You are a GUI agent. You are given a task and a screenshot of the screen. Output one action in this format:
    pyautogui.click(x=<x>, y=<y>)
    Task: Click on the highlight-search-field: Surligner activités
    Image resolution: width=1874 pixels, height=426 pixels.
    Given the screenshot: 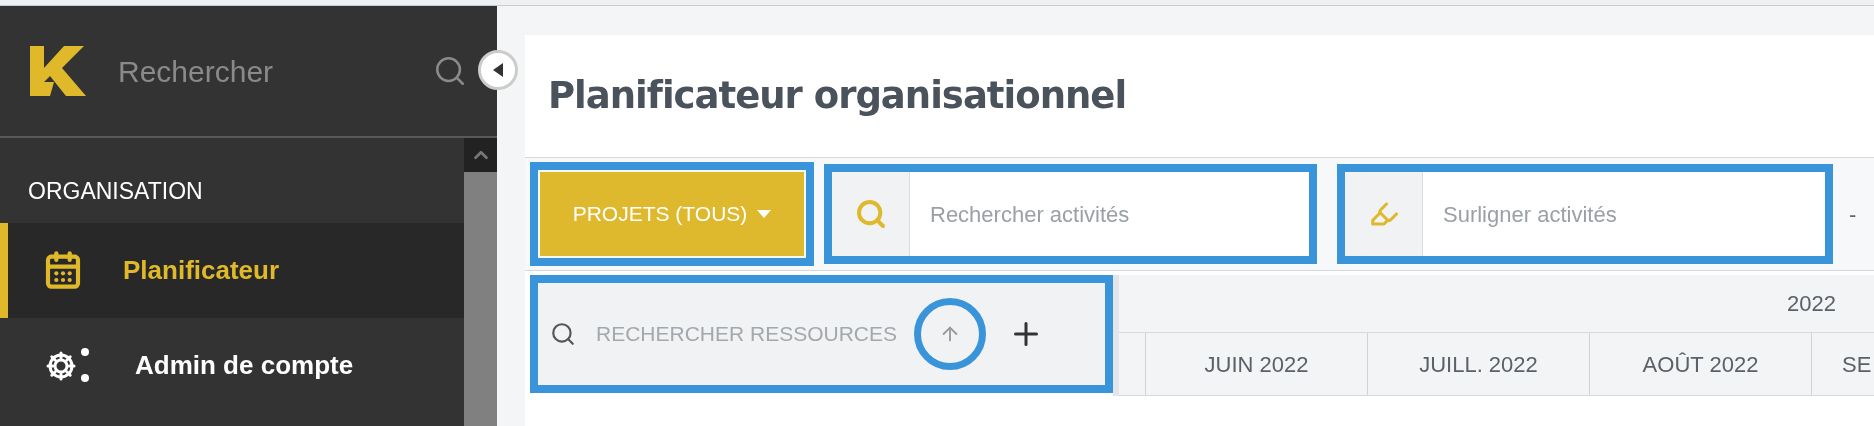 What is the action you would take?
    pyautogui.click(x=1624, y=214)
    